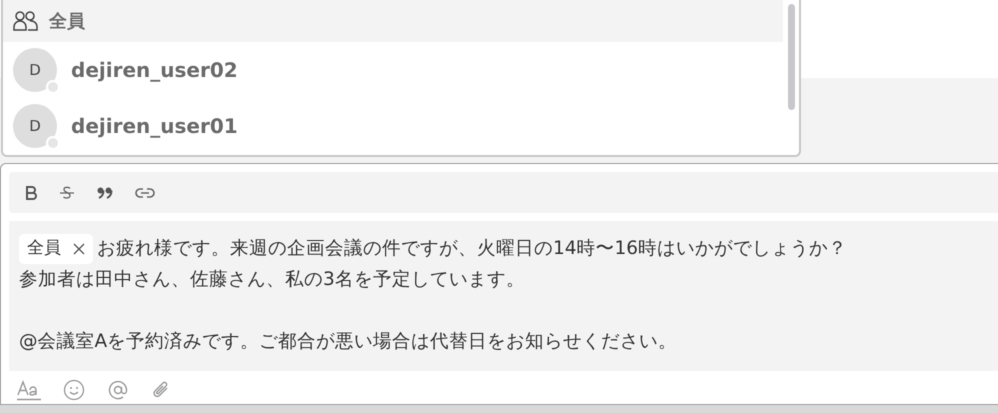  I want to click on user-option: D dejiren_user01, so click(393, 126).